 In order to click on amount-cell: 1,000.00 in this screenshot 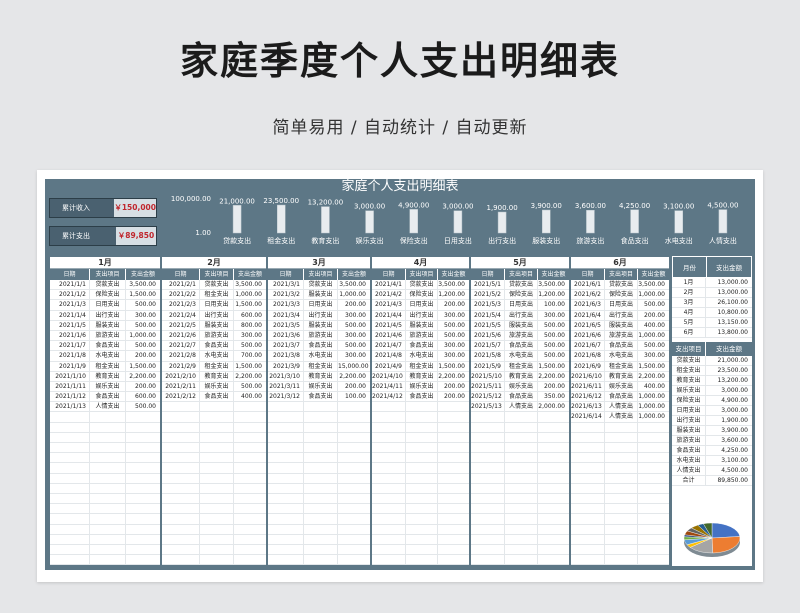, I will do `click(143, 335)`.